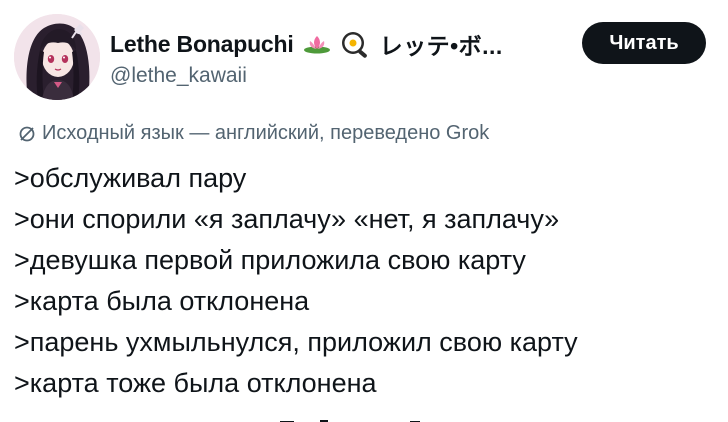  What do you see at coordinates (360, 418) in the screenshot?
I see `cut-off-content-edge` at bounding box center [360, 418].